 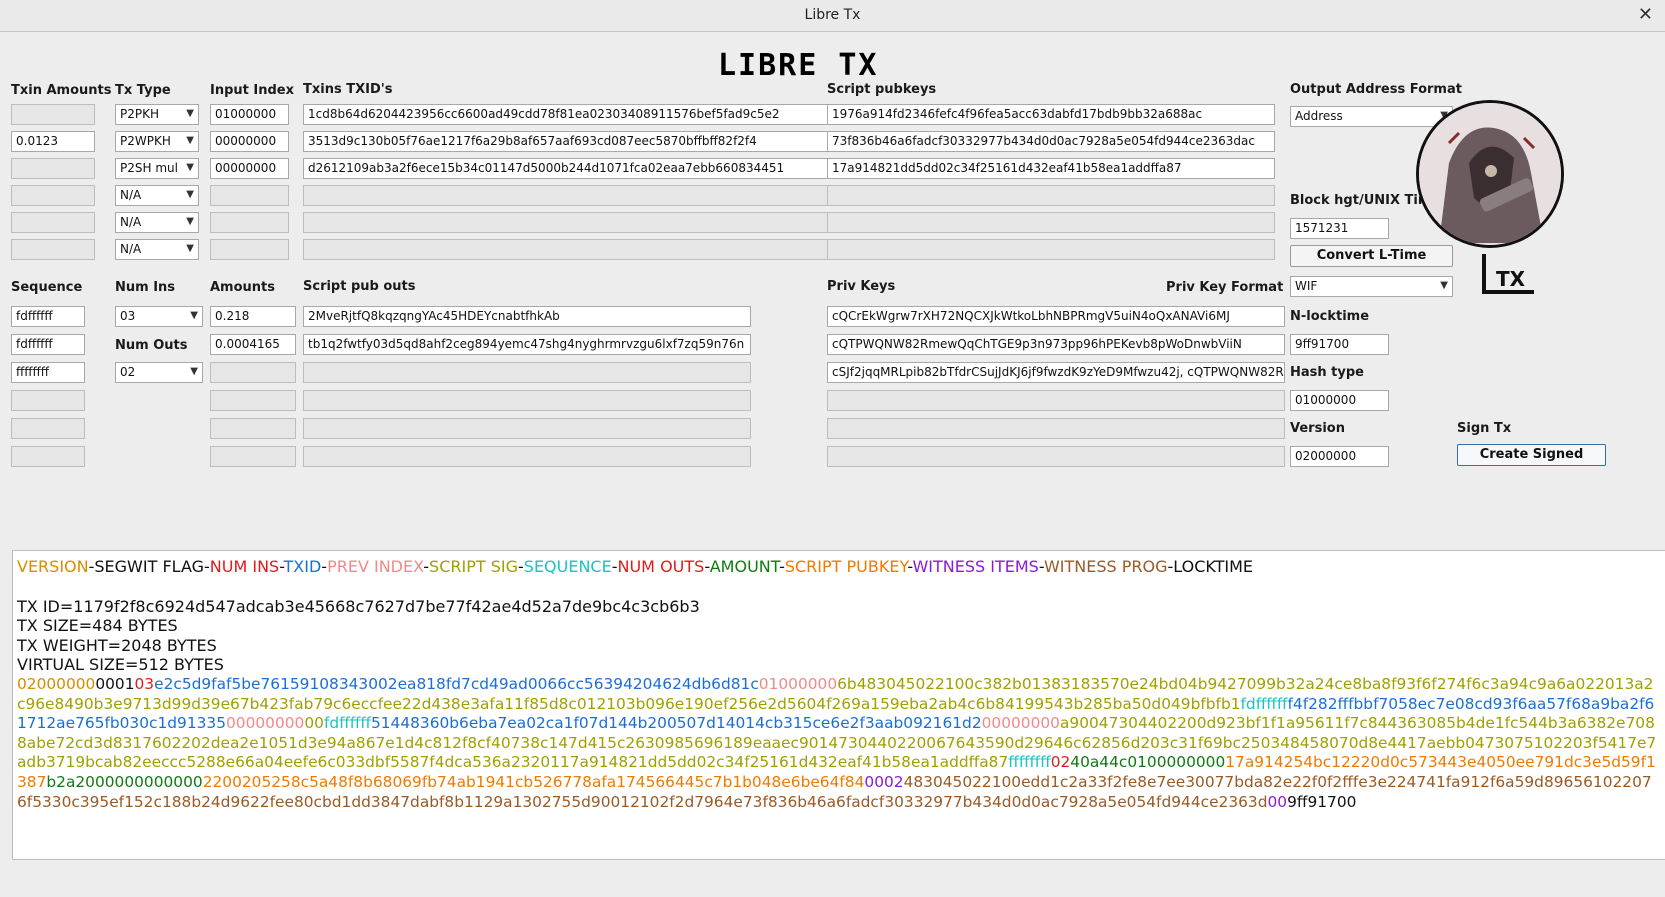 I want to click on legend-item: WITNESS ITEMS, so click(x=975, y=566).